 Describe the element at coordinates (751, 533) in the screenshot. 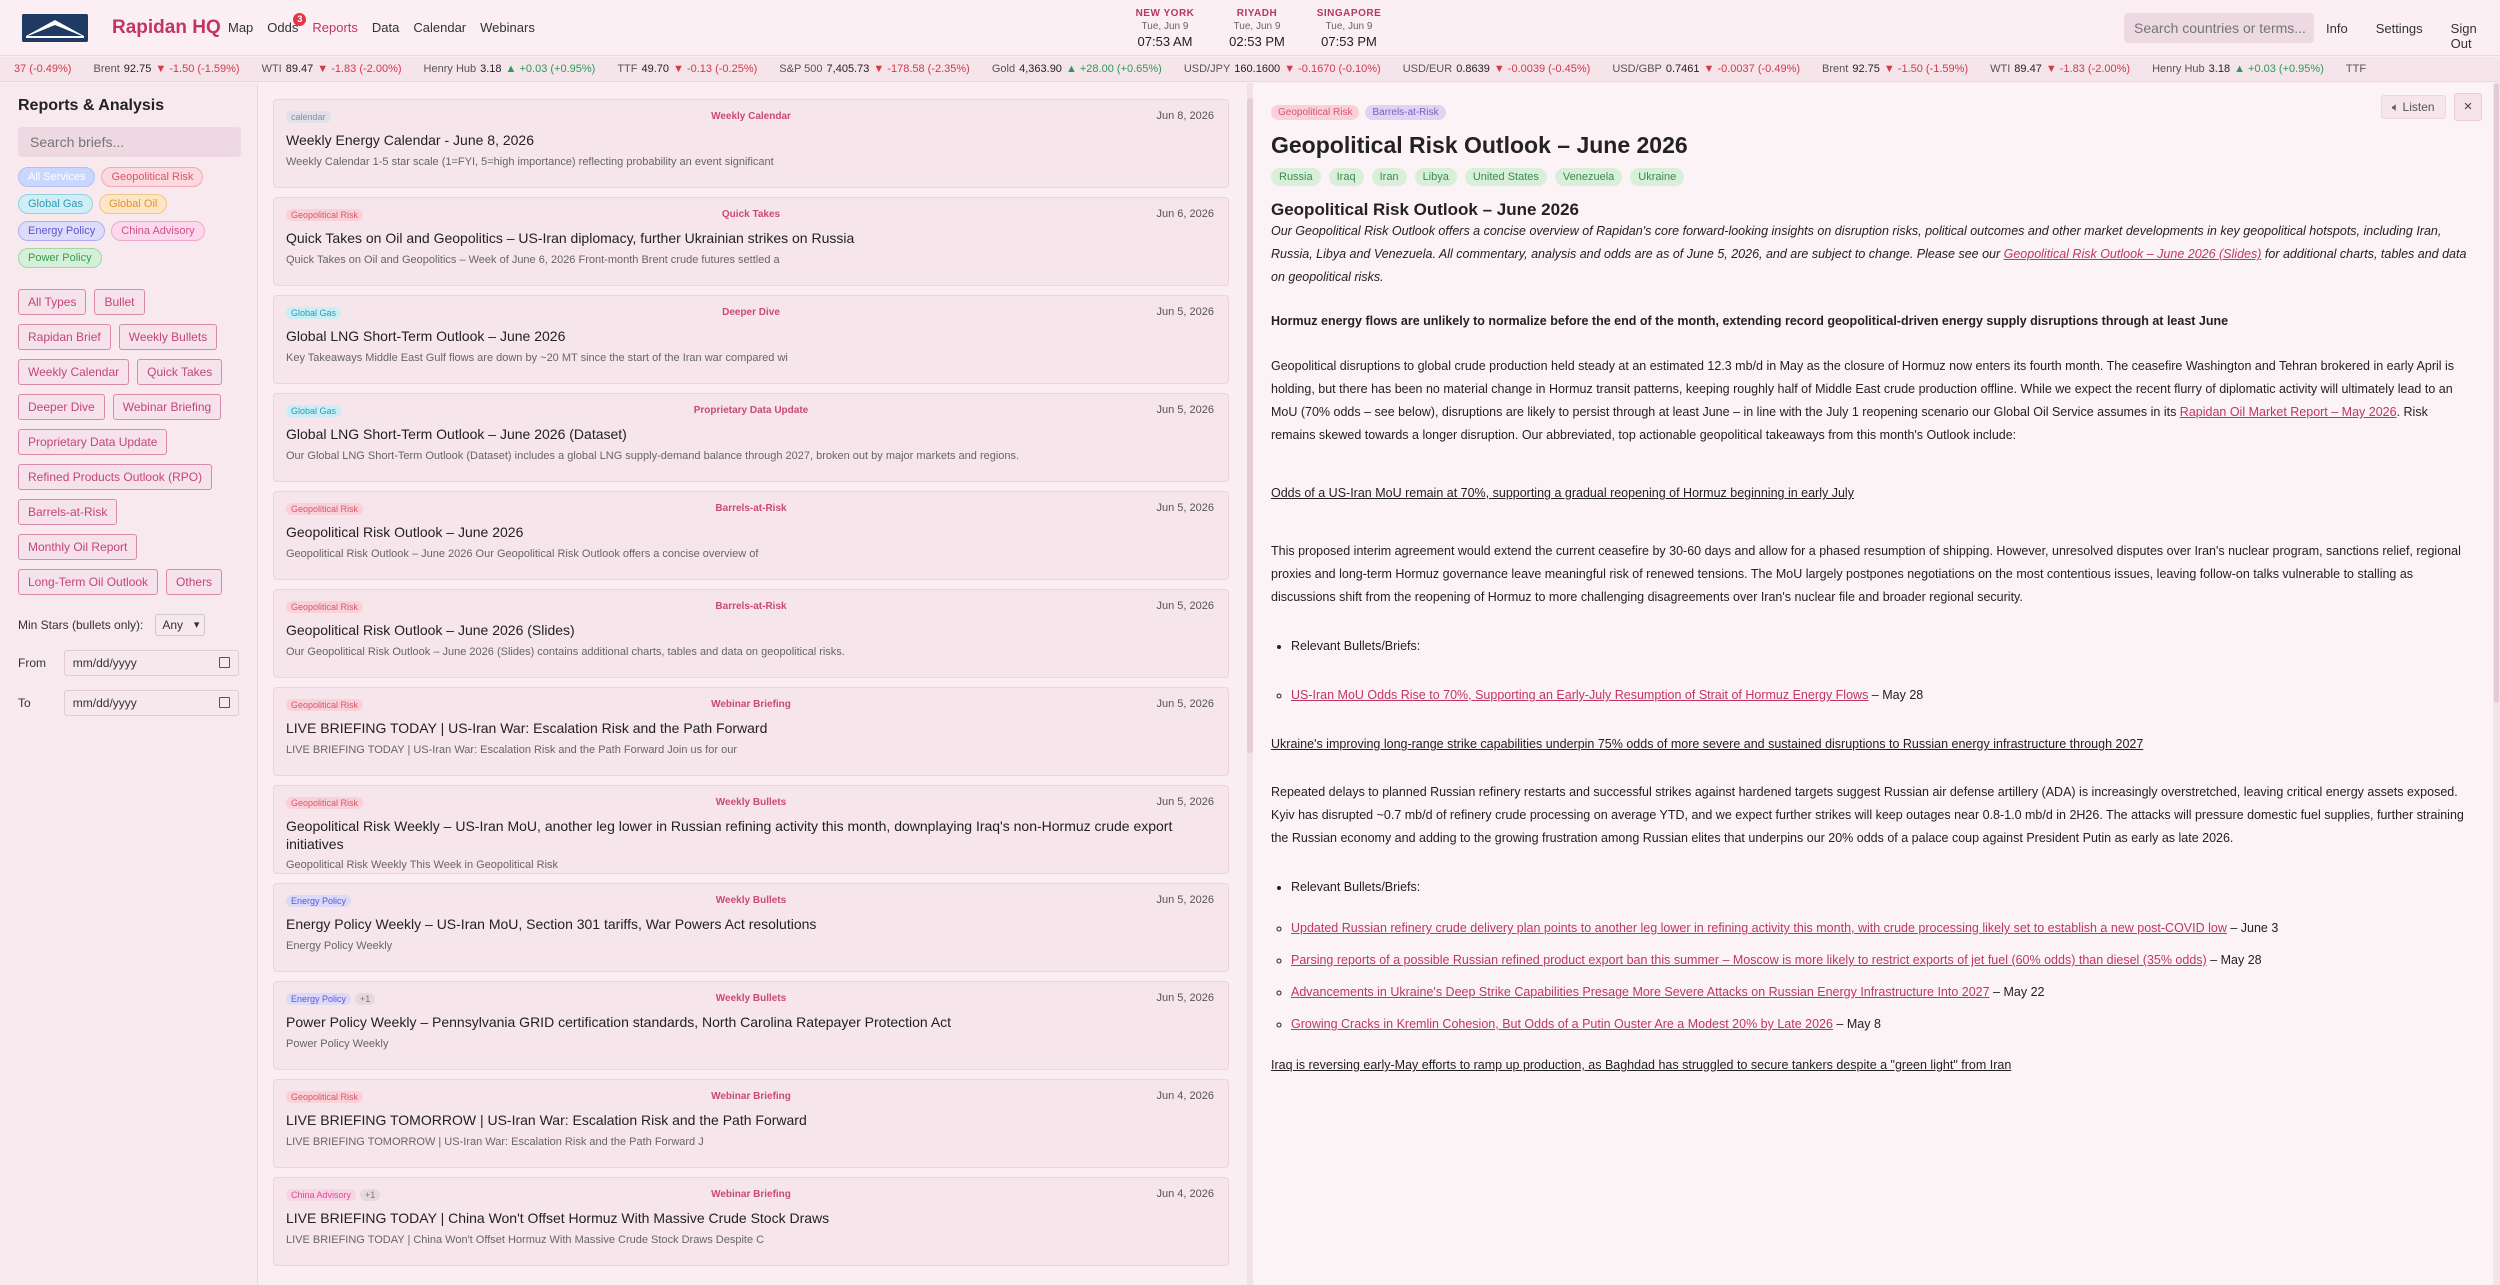

I see `card-title: Geopolitical Risk Outlook – June 2026` at that location.